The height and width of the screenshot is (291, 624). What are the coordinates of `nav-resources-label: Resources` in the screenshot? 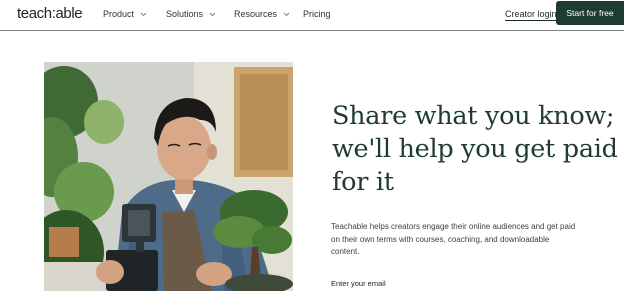 It's located at (256, 14).